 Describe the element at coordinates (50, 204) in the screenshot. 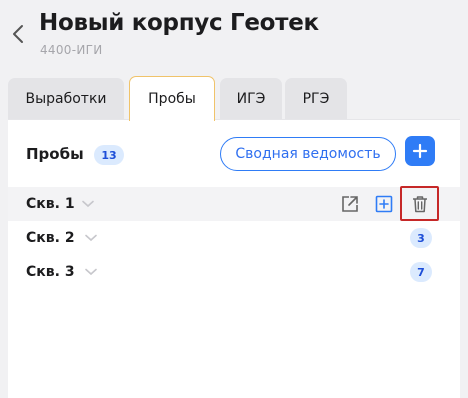

I see `borehole-label: Скв. 1` at that location.